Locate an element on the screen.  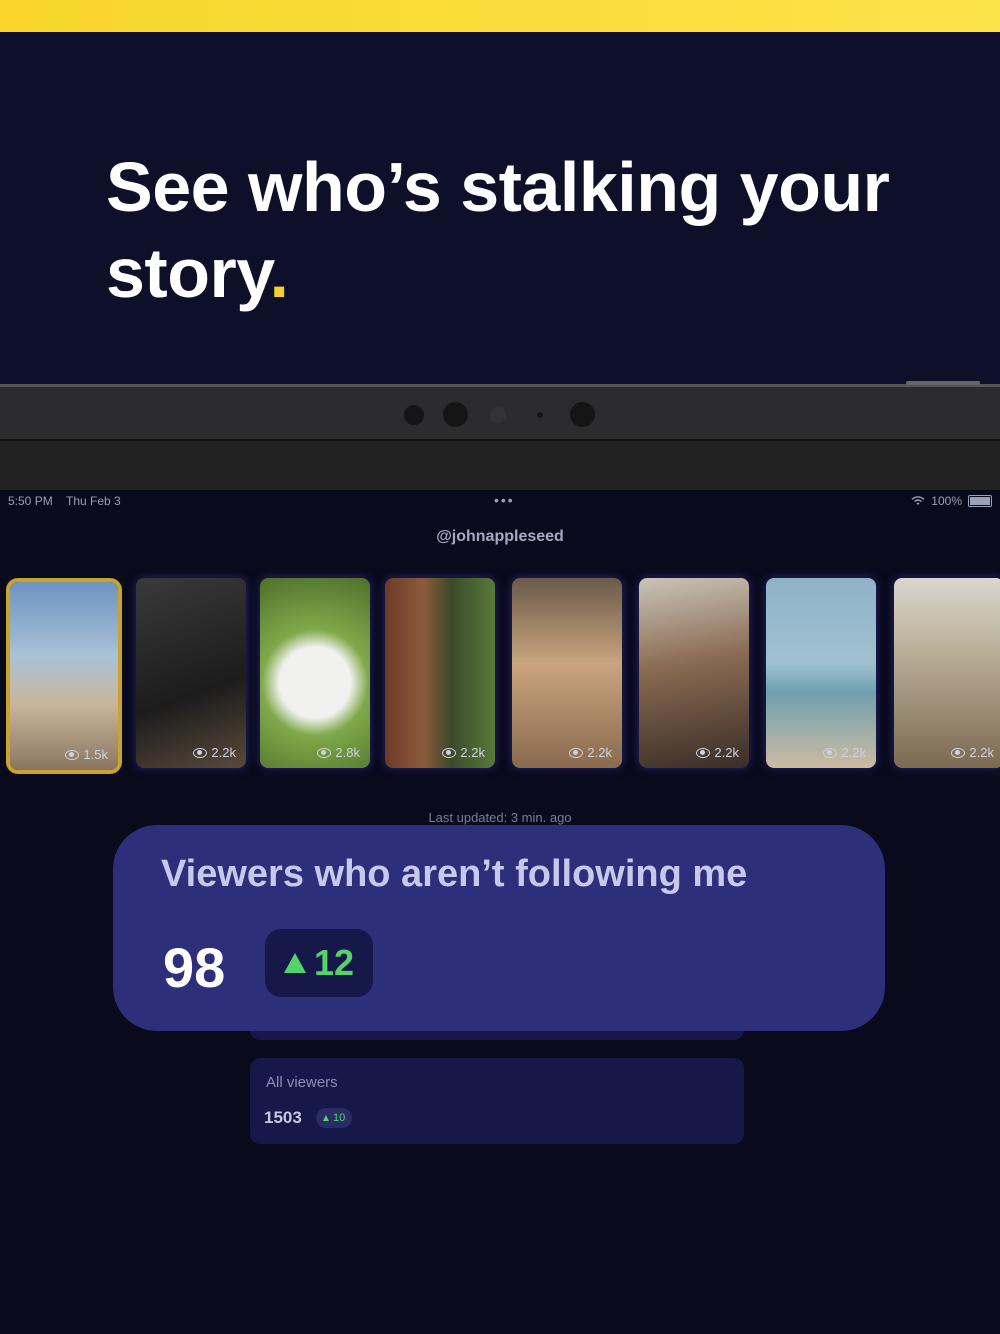
stories-row: 1.5k 2.2k 2.8k 2.2k 2.2k 2.2k 2.2k 2.2k is located at coordinates (503, 676).